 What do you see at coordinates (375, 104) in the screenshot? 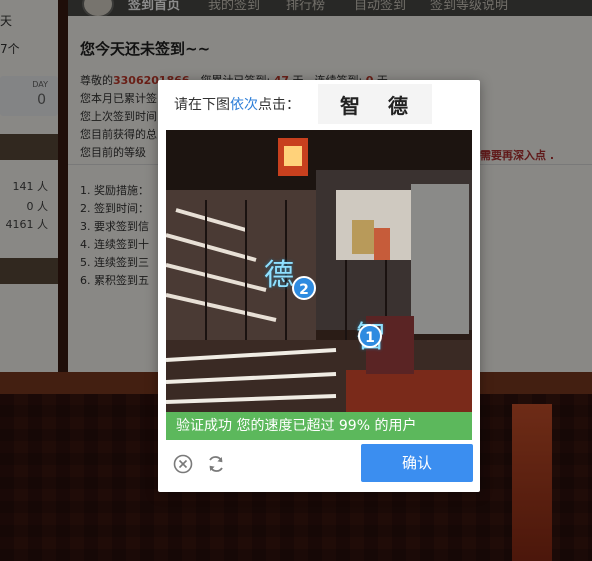
I see `target-chars: 智 德` at bounding box center [375, 104].